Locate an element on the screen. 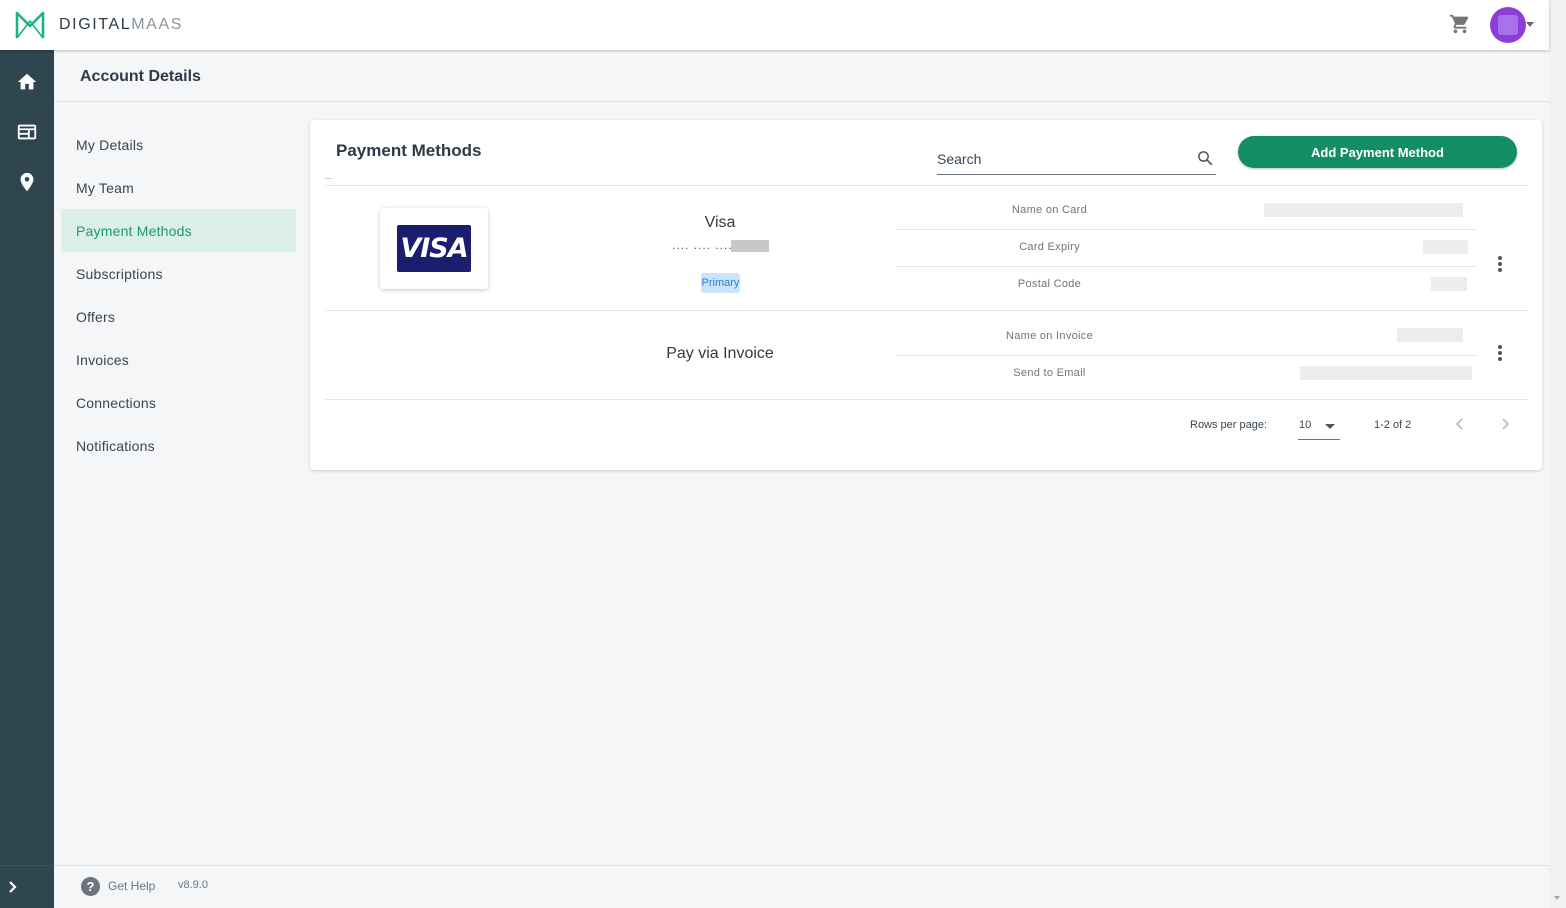  search-input: Search is located at coordinates (1076, 161).